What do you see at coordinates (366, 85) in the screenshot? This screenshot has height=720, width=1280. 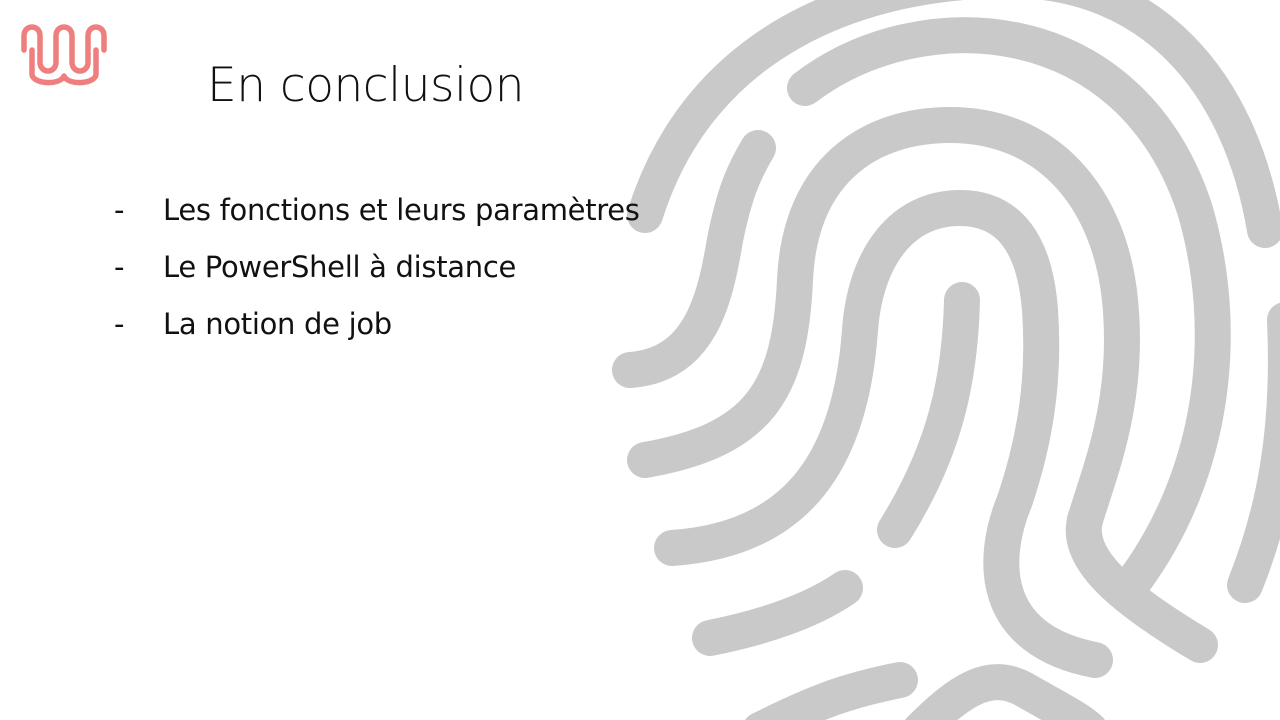 I see `slide-title: En conclusion` at bounding box center [366, 85].